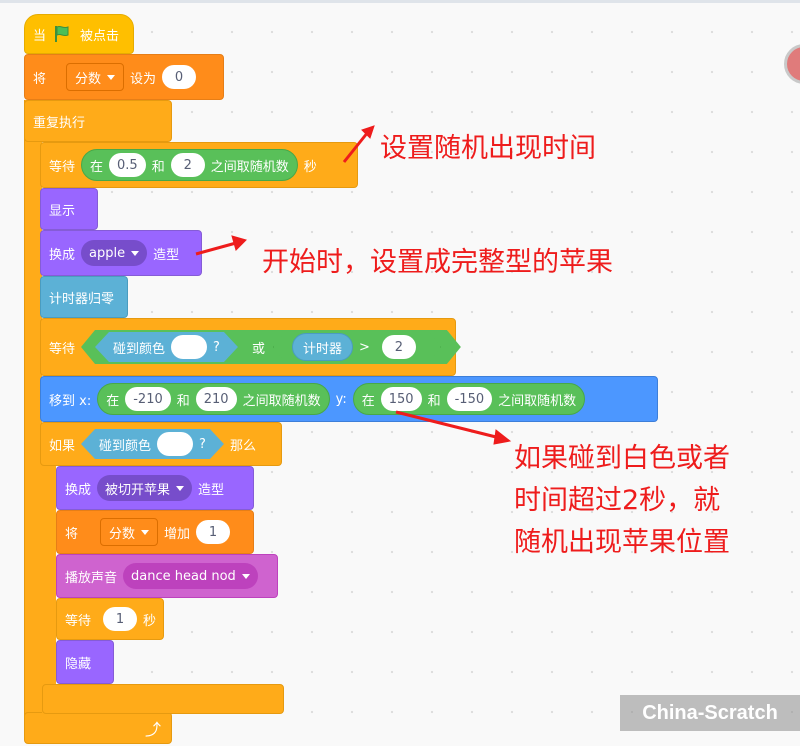 This screenshot has height=746, width=800. Describe the element at coordinates (98, 728) in the screenshot. I see `forever-bottom: ⤴` at that location.